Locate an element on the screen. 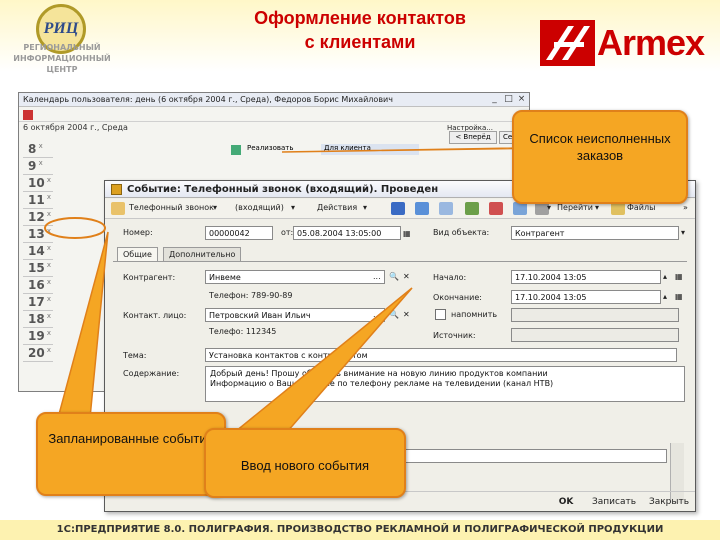 The width and height of the screenshot is (720, 540). calendar-event-text2: Для клиента is located at coordinates (370, 149).